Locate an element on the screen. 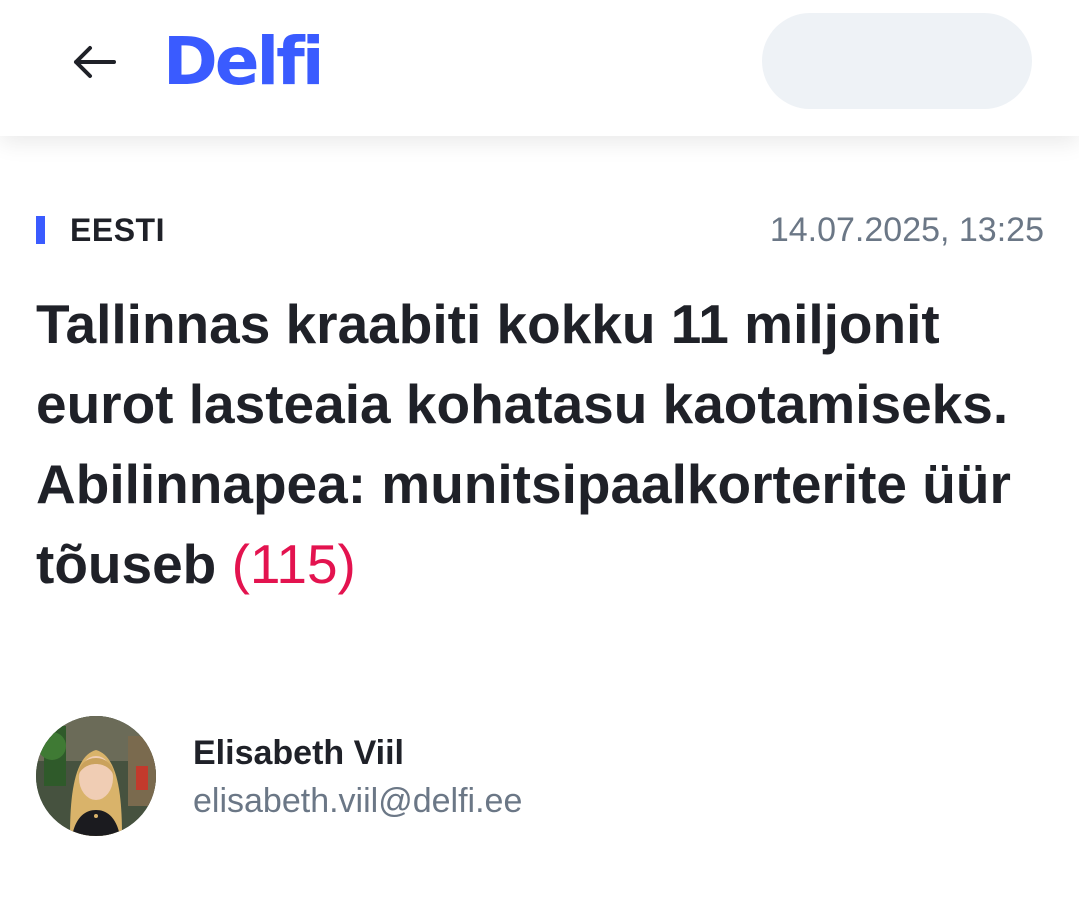  author-photo is located at coordinates (96, 776).